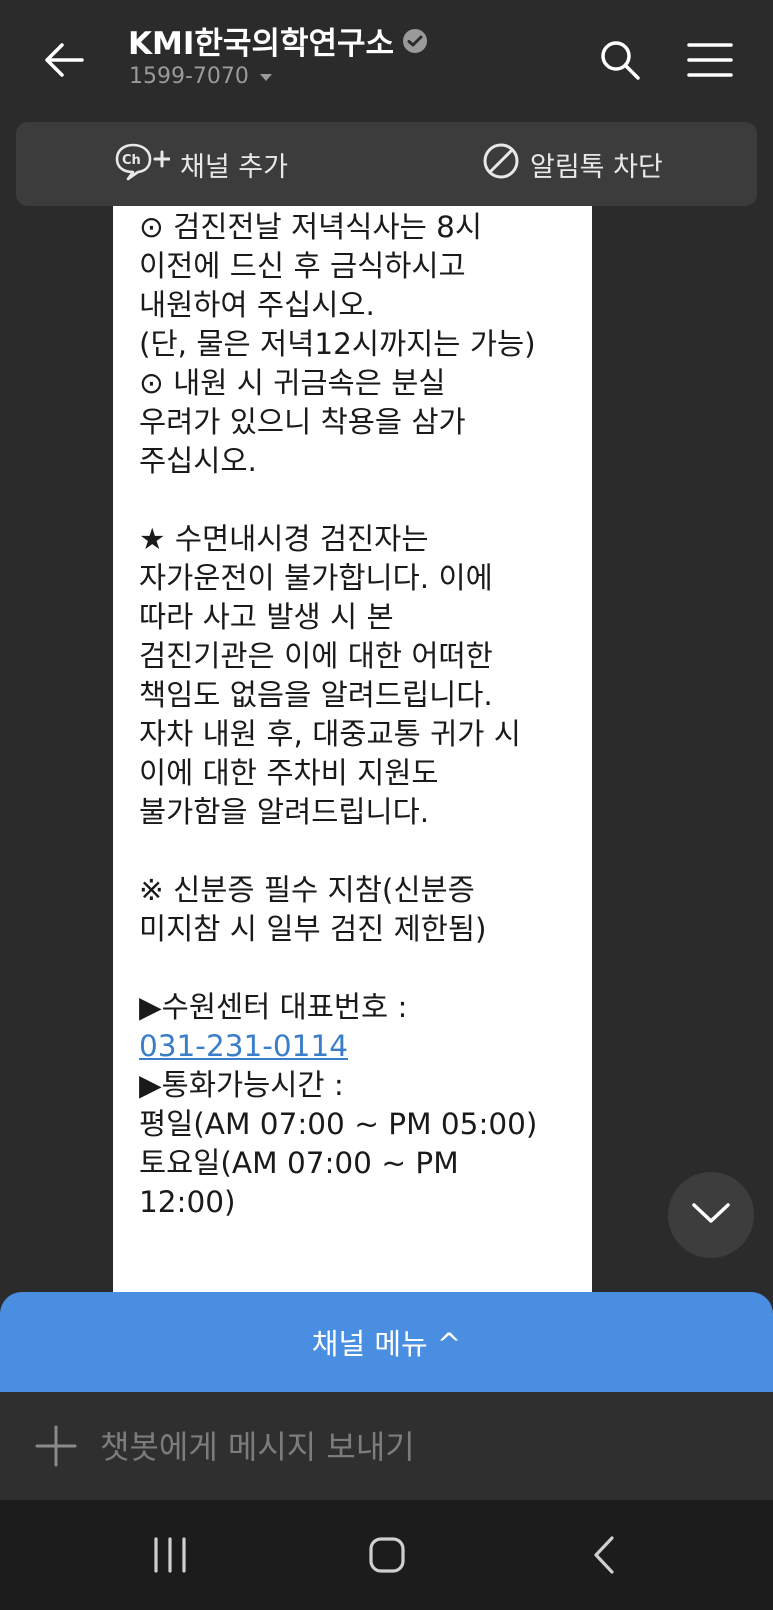  I want to click on message-paragraph: ※ 신분증 필수 지참(신분증 미지참 시 일부 검진 제한됨), so click(313, 909).